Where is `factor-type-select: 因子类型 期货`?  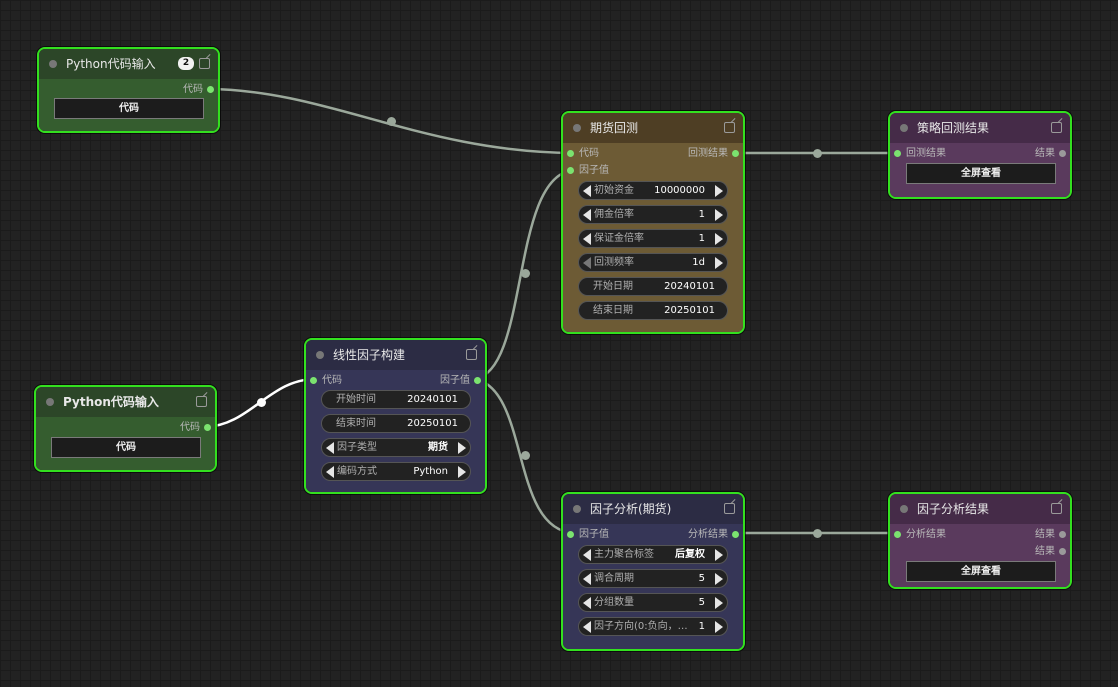
factor-type-select: 因子类型 期货 is located at coordinates (396, 447).